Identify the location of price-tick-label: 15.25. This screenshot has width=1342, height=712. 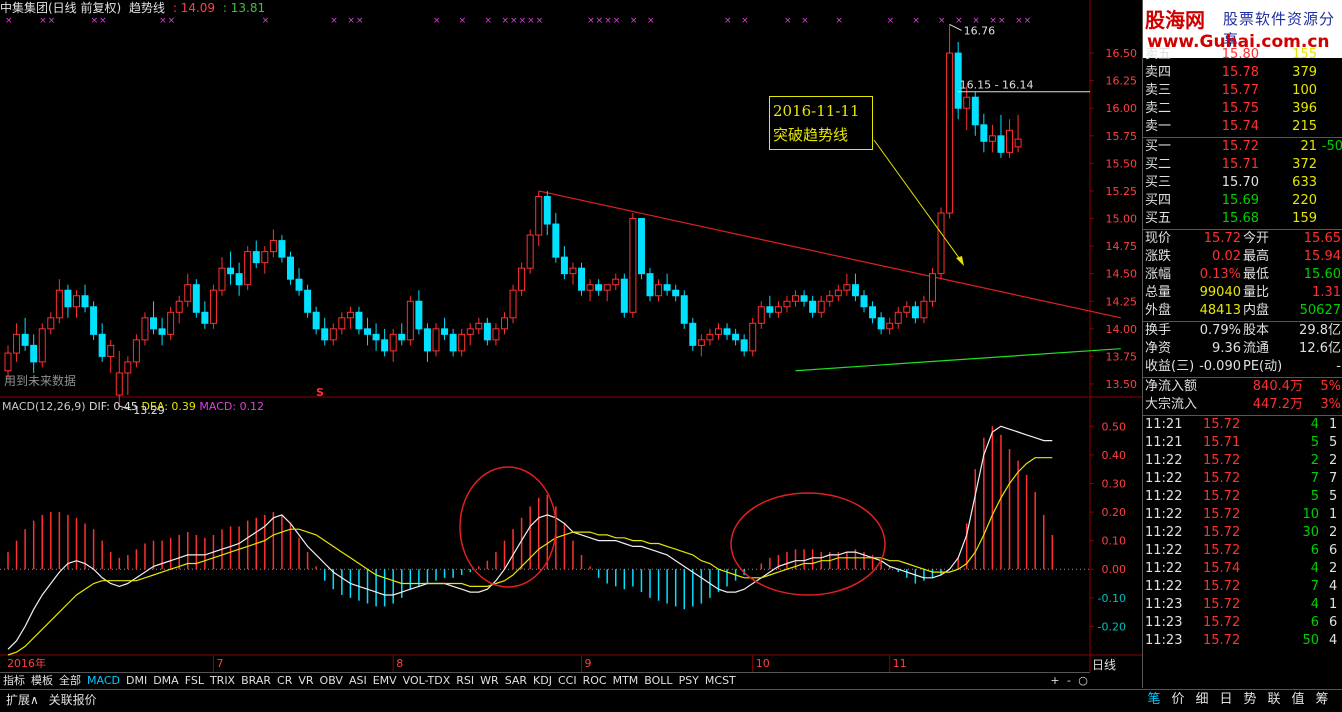
(1122, 191).